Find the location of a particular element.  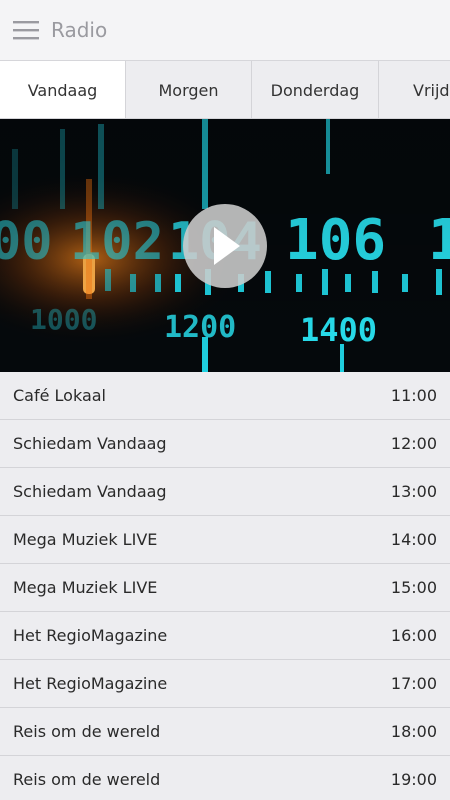

app-bar: Radio is located at coordinates (225, 30).